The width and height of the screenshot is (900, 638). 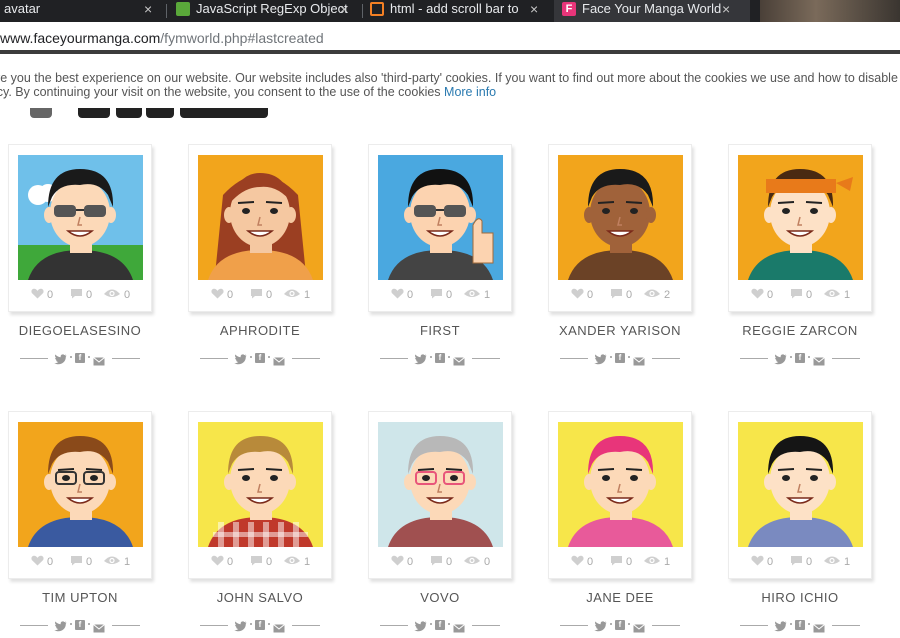 What do you see at coordinates (846, 358) in the screenshot?
I see `divider-line` at bounding box center [846, 358].